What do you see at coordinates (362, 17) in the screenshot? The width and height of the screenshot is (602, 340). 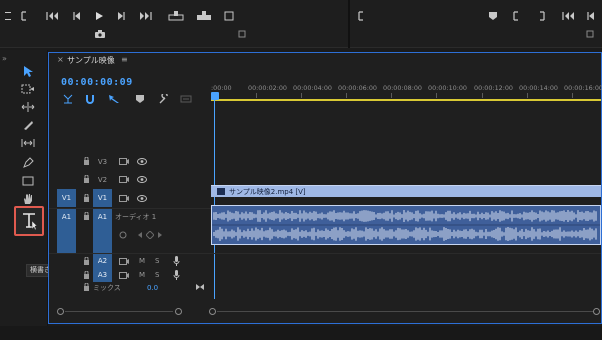 I see `program-mark-in-icon` at bounding box center [362, 17].